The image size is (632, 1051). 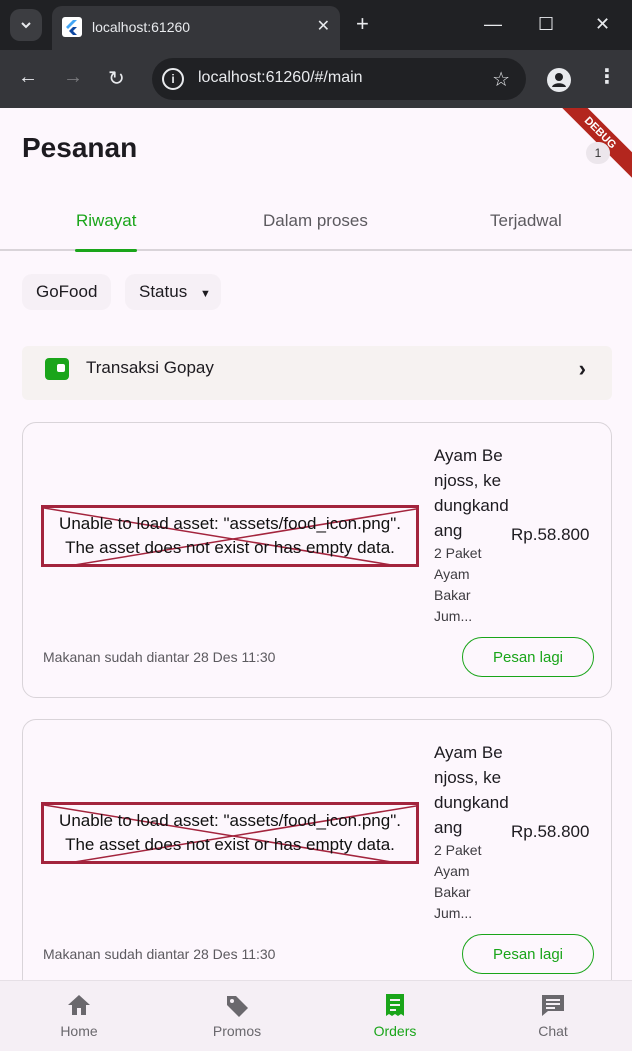 What do you see at coordinates (362, 24) in the screenshot?
I see `new-tab-icon: +` at bounding box center [362, 24].